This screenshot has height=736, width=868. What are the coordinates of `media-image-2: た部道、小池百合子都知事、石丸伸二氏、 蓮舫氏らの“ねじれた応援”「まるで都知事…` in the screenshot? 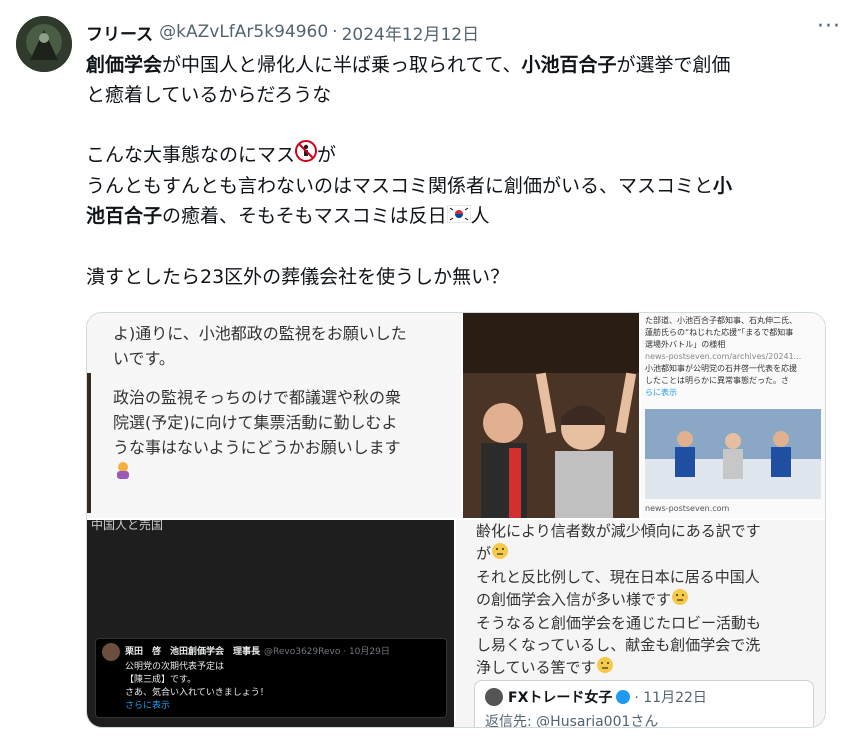 It's located at (644, 415).